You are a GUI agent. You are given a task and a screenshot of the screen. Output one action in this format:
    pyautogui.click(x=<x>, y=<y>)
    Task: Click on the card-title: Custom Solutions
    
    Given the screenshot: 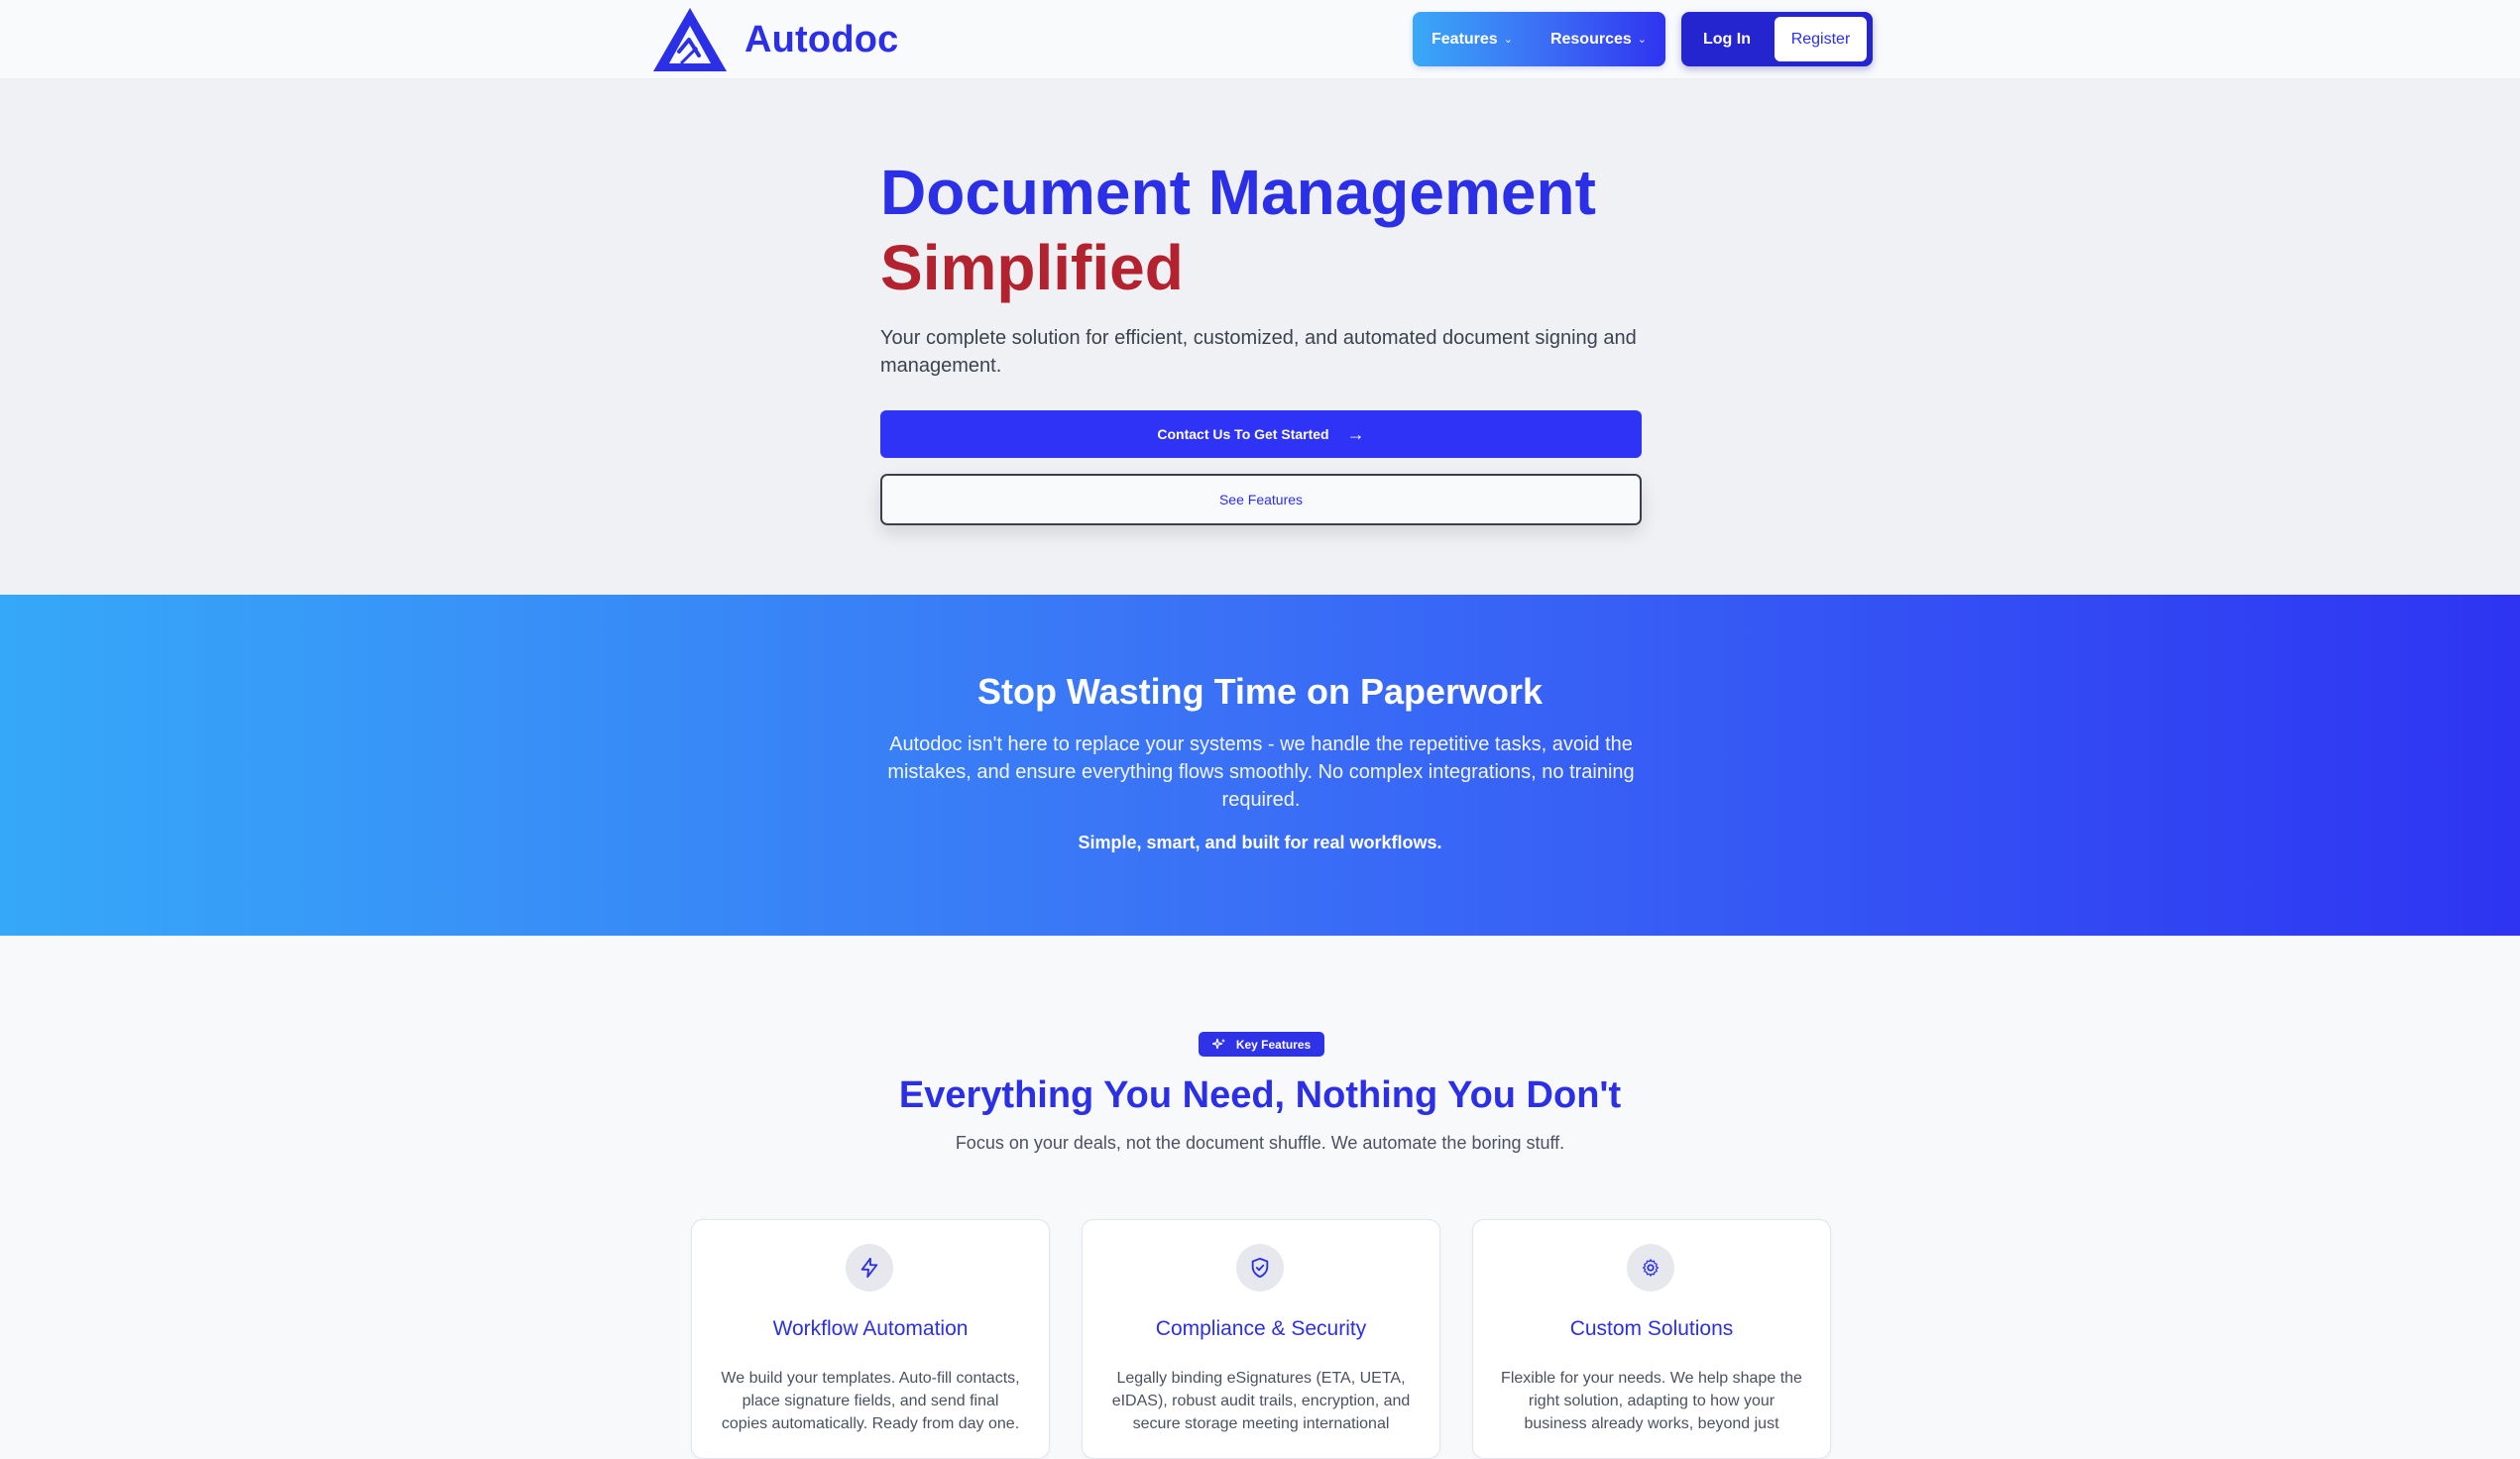 What is the action you would take?
    pyautogui.click(x=1651, y=1328)
    